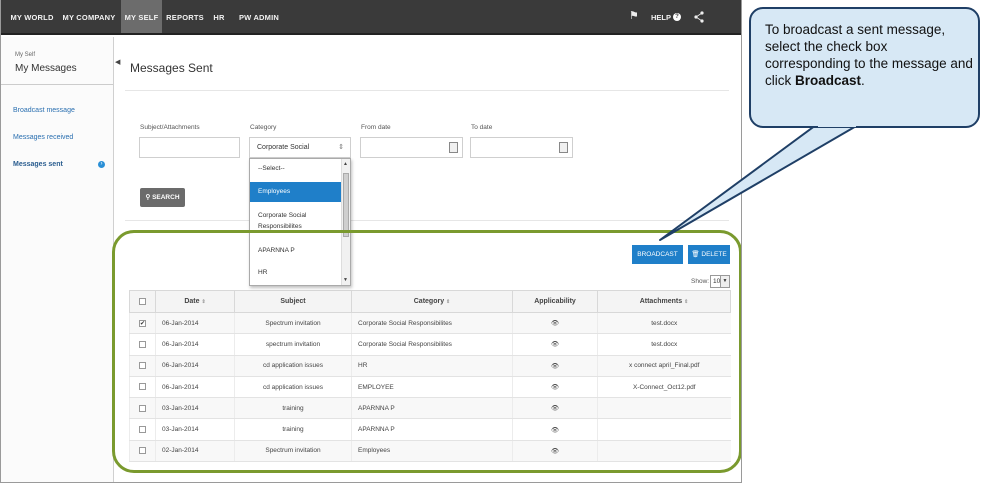  Describe the element at coordinates (411, 147) in the screenshot. I see `from-date-input` at that location.